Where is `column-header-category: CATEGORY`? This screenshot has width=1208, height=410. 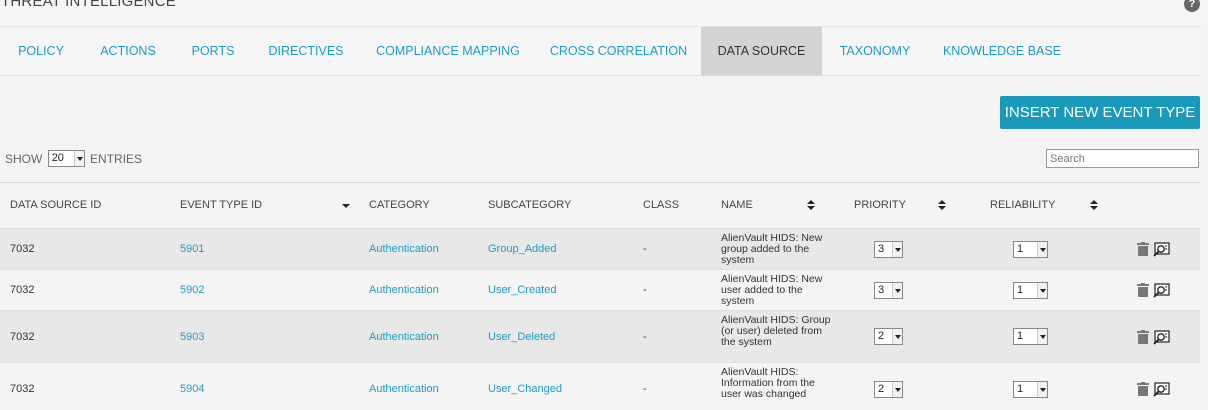 column-header-category: CATEGORY is located at coordinates (399, 205).